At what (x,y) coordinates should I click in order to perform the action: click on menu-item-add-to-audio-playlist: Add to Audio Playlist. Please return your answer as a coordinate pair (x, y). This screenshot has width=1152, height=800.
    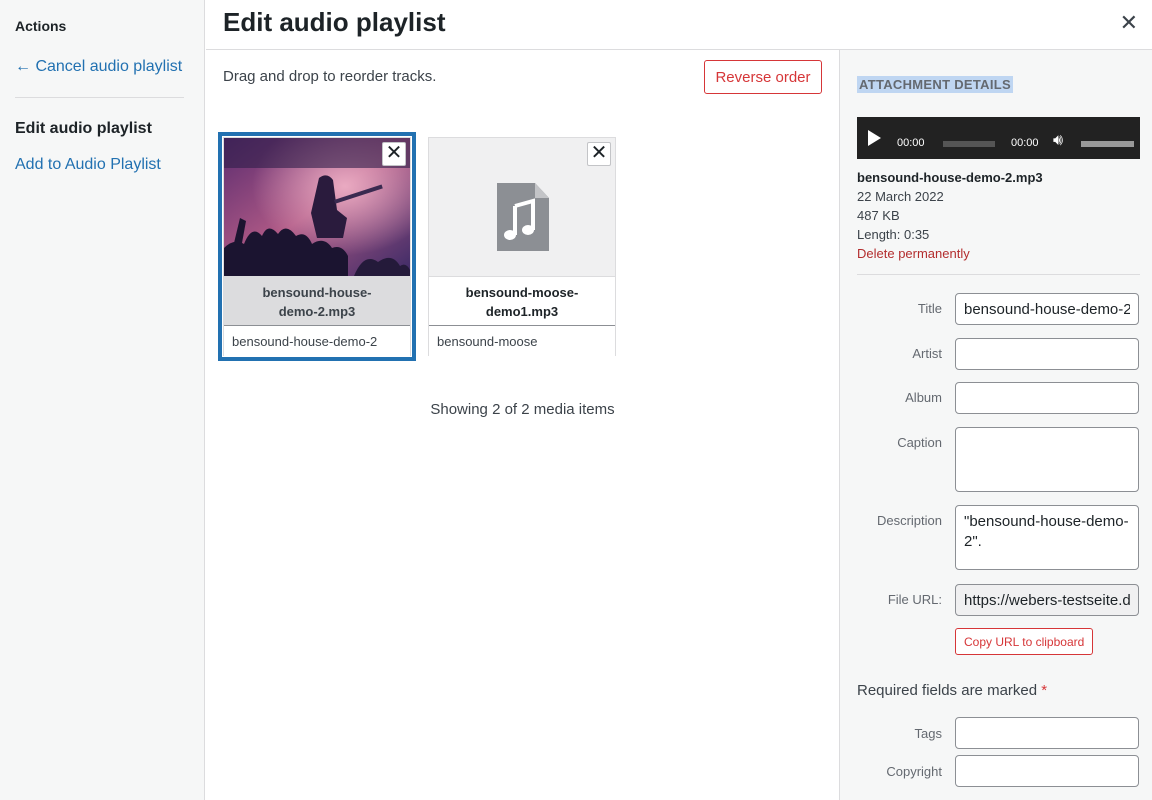
    Looking at the image, I should click on (88, 165).